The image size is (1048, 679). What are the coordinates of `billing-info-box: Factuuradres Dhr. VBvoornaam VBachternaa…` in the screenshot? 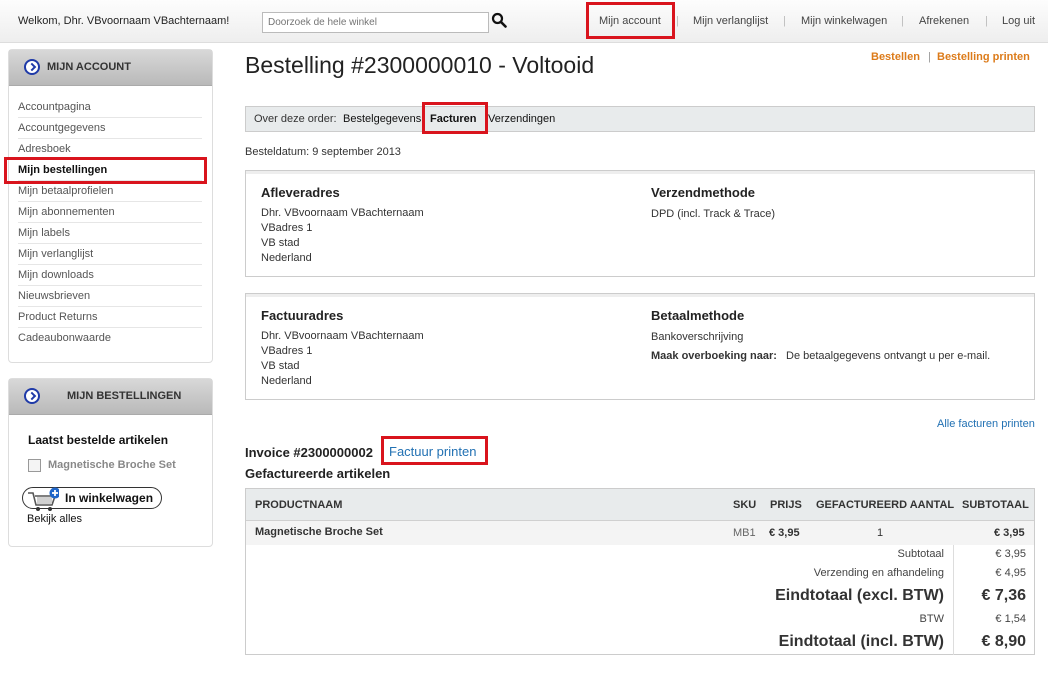 It's located at (640, 346).